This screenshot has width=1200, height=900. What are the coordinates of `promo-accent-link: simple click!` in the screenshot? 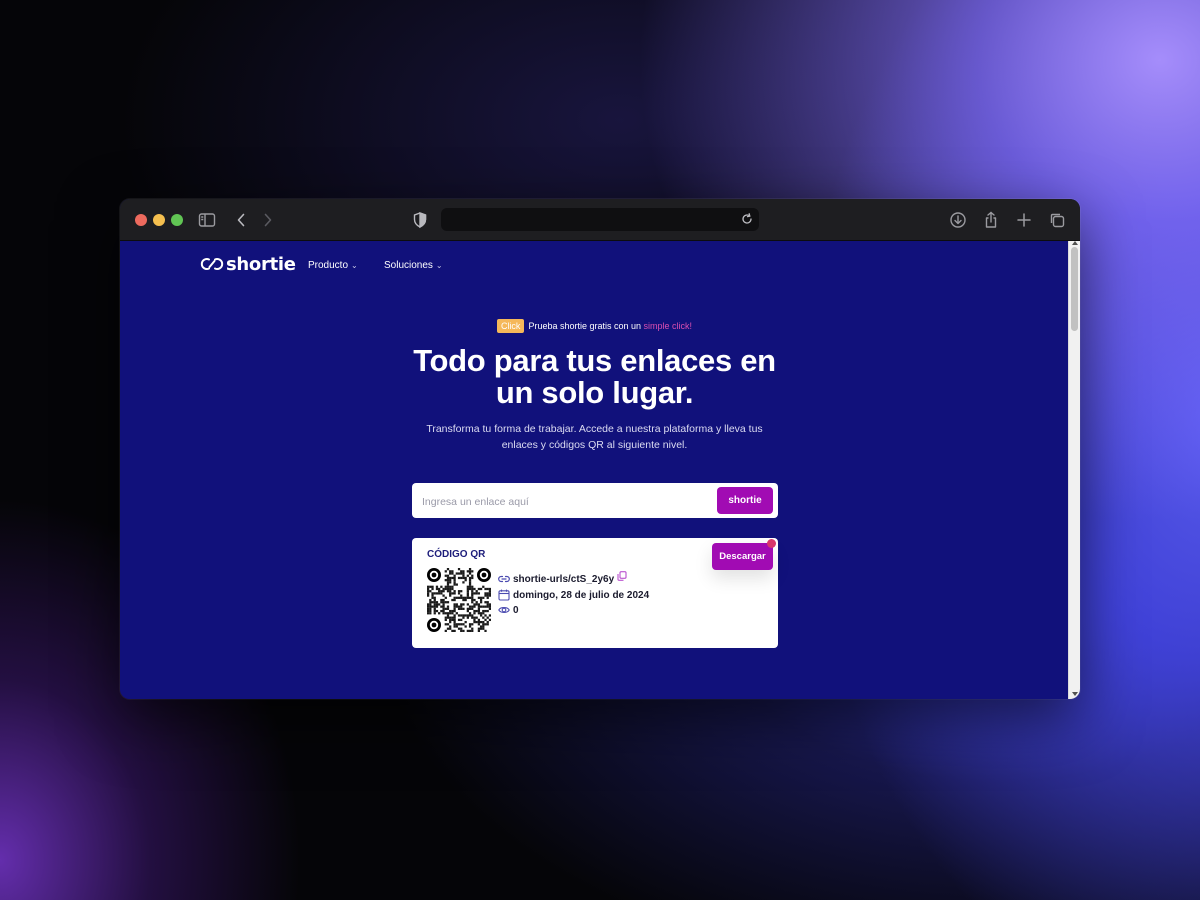 It's located at (668, 326).